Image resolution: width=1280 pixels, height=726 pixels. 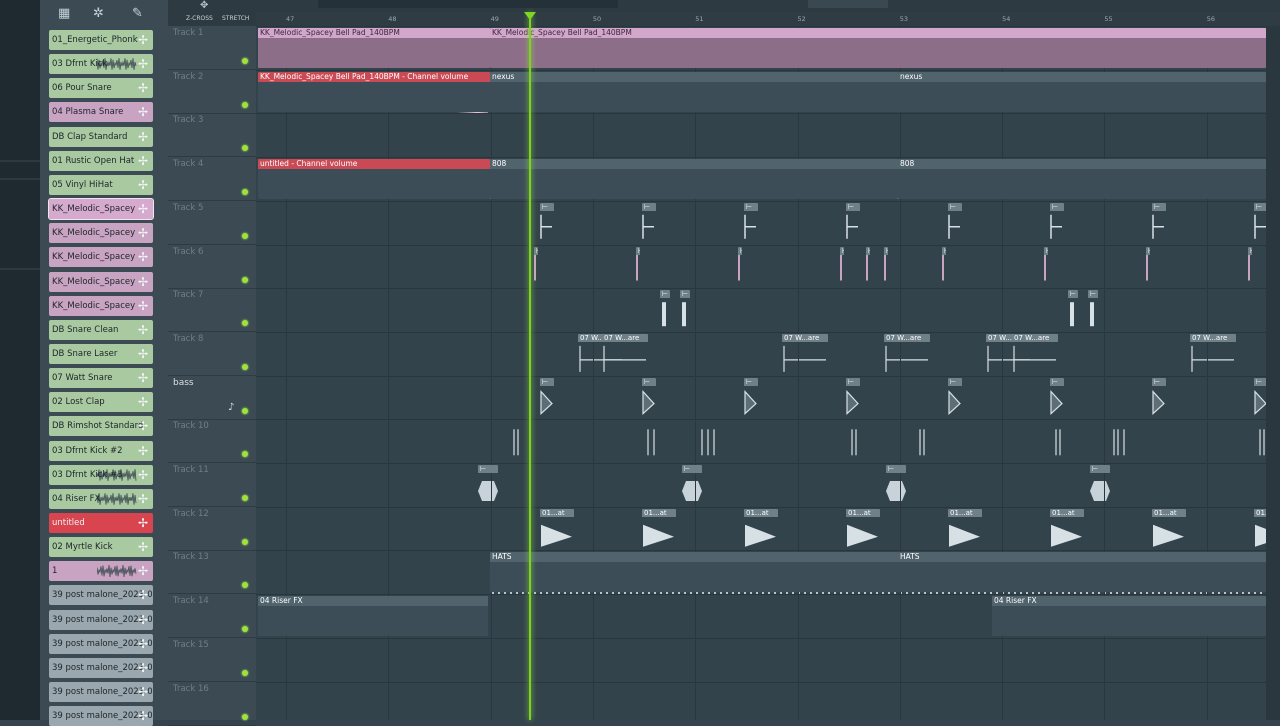 I want to click on track-header: Track 12, so click(x=212, y=529).